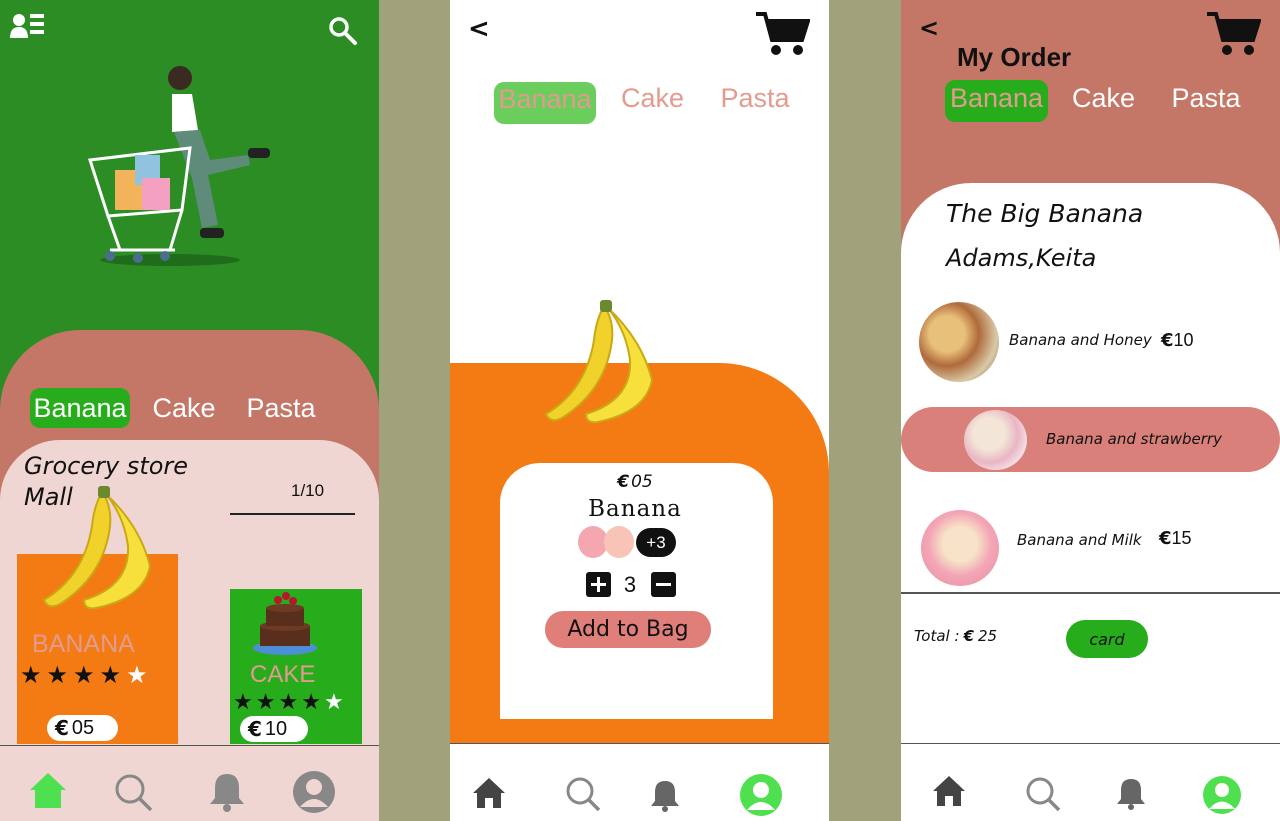 Image resolution: width=1280 pixels, height=821 pixels. I want to click on item-price: €10, so click(1177, 340).